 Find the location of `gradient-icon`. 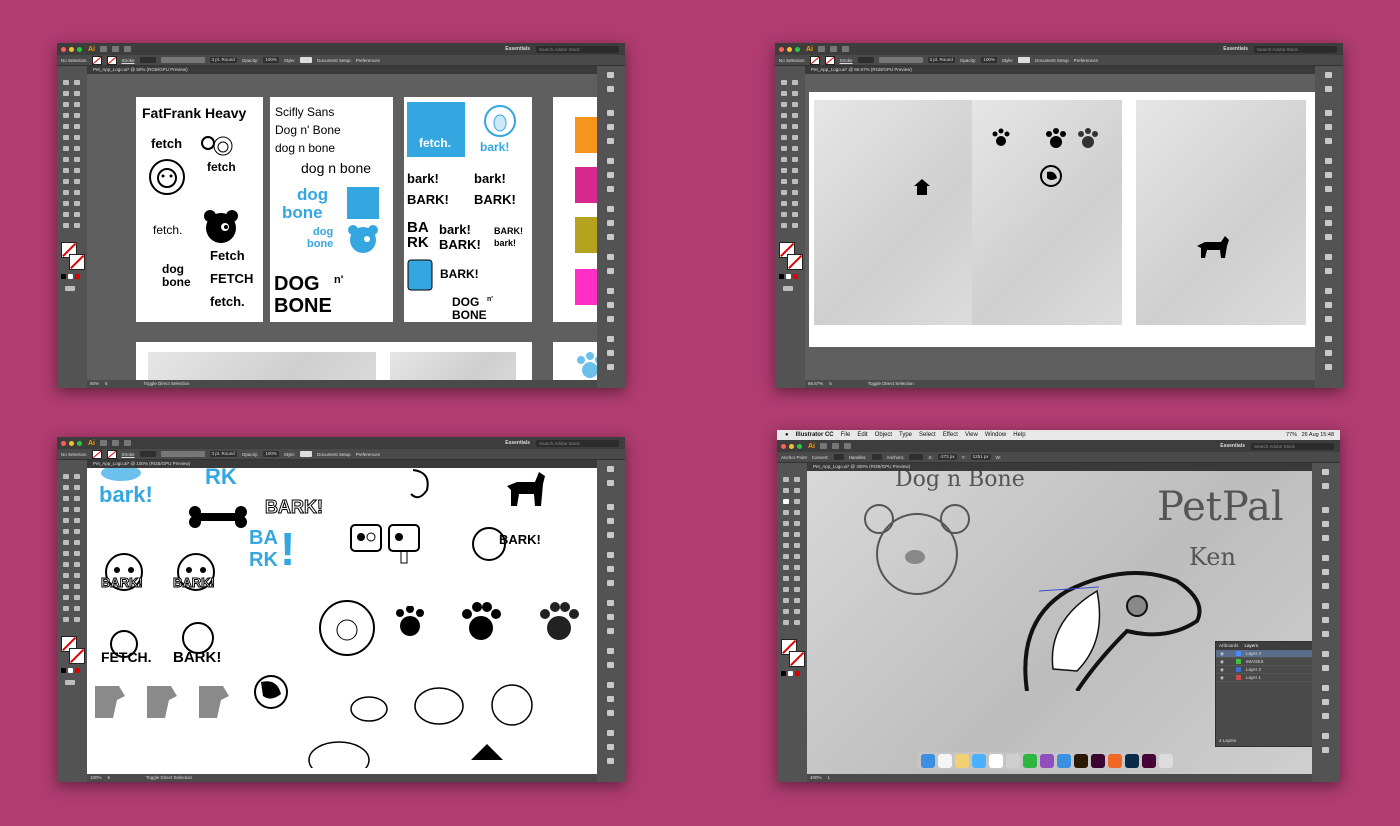

gradient-icon is located at coordinates (77, 181).